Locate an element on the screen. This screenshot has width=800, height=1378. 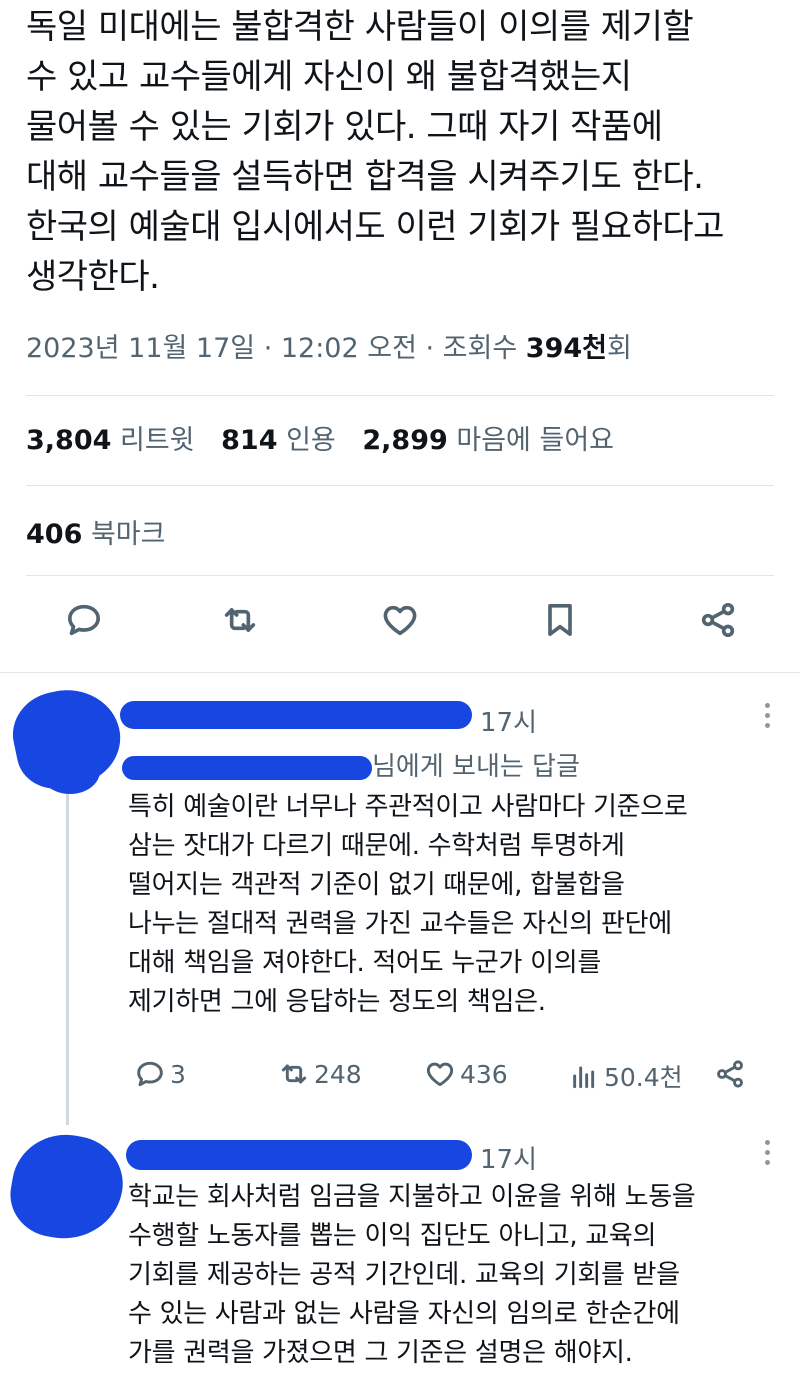
retweets-label: 리트윗 is located at coordinates (157, 440).